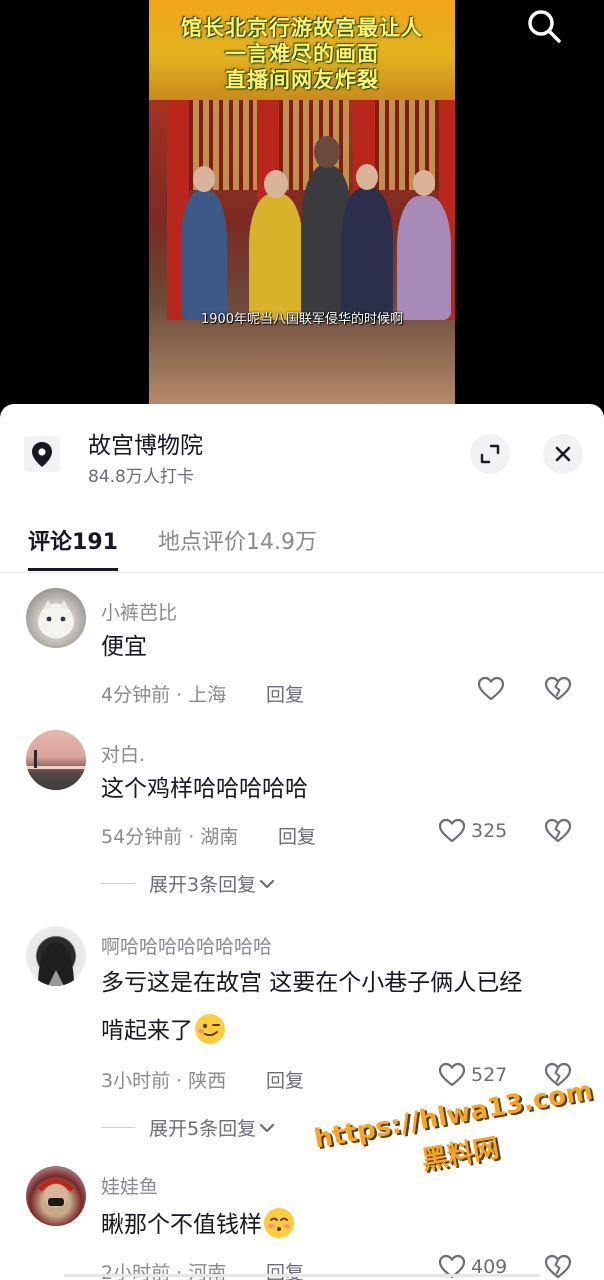  I want to click on tab-location-reviews: 地点评价14.9万, so click(237, 540).